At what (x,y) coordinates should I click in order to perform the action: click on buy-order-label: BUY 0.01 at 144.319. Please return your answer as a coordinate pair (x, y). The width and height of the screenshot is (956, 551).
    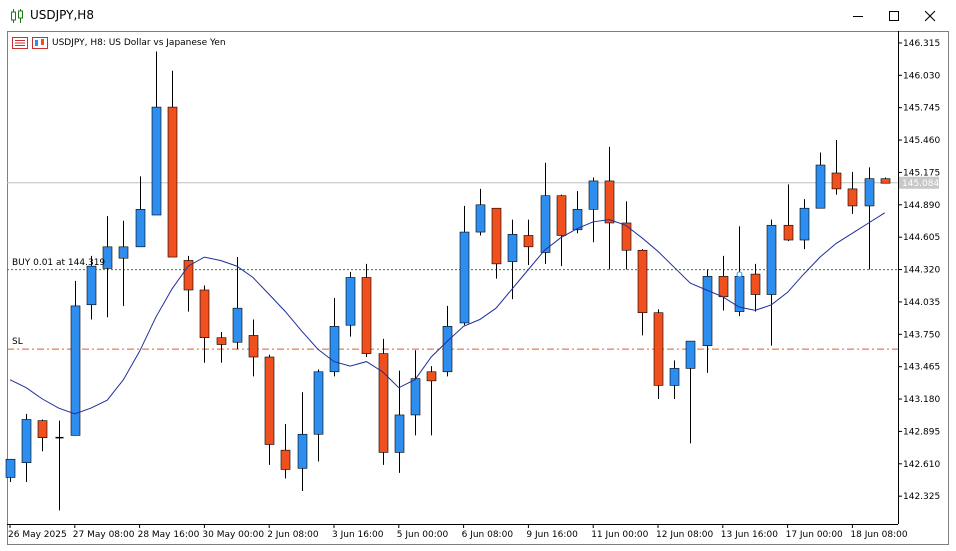
    Looking at the image, I should click on (58, 263).